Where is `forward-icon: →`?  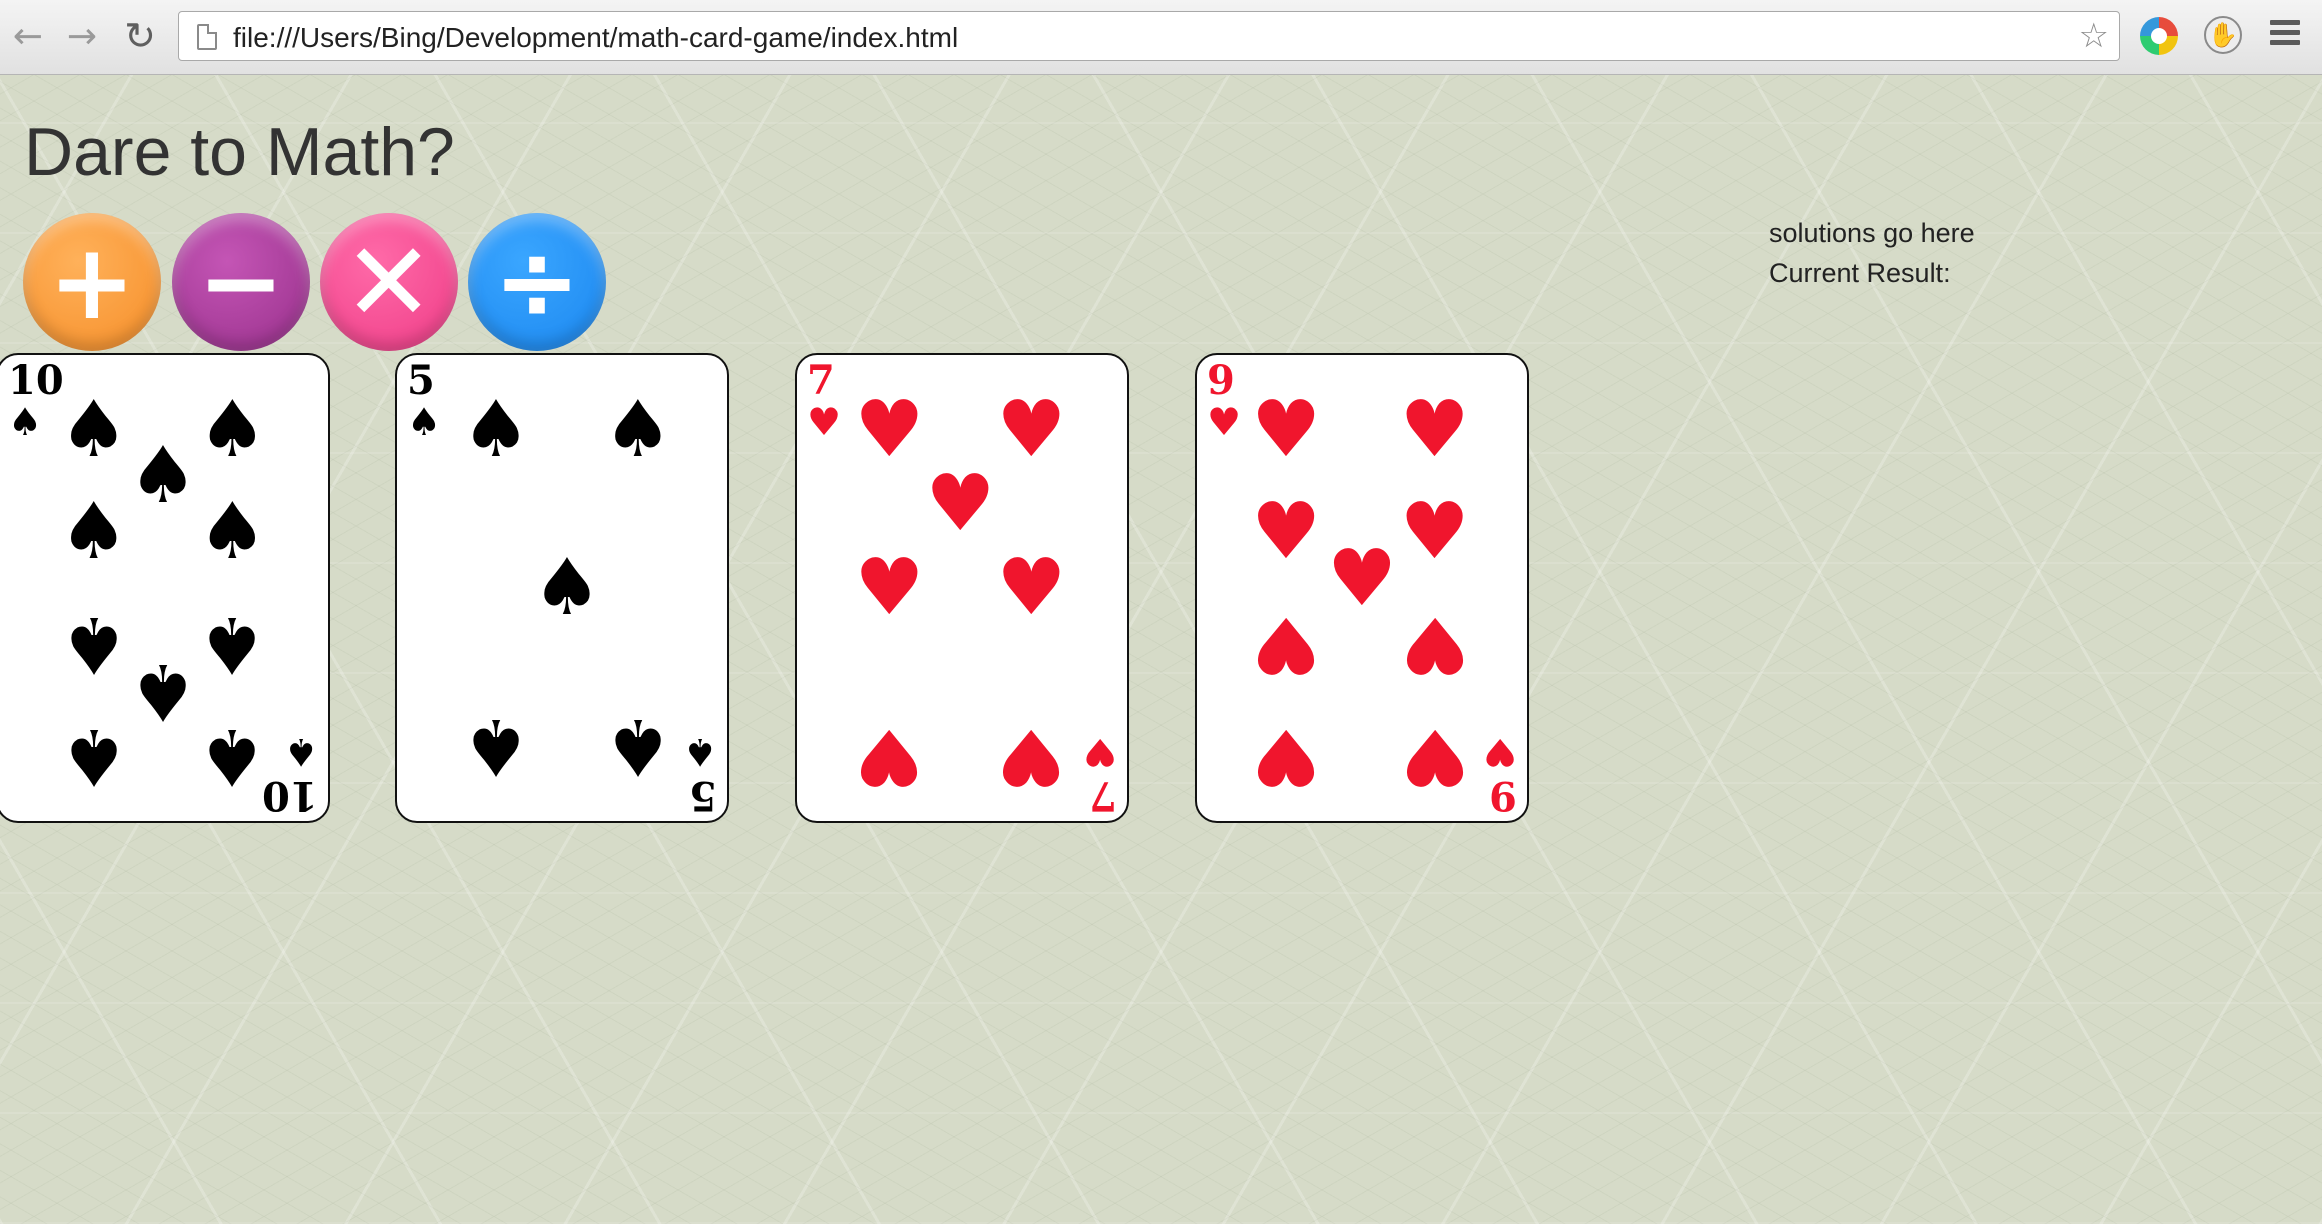
forward-icon: → is located at coordinates (82, 36).